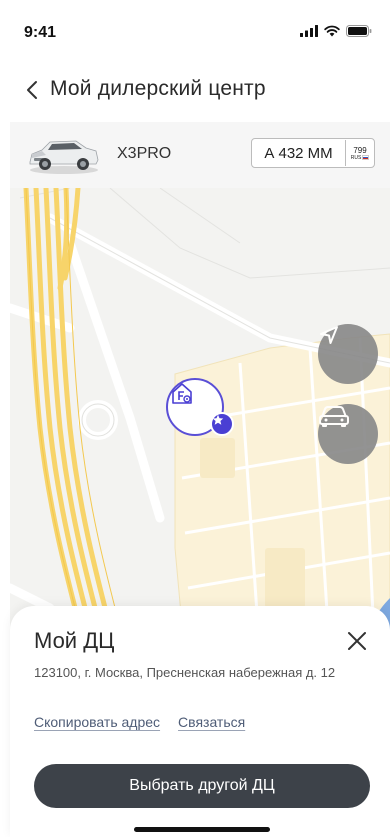 Image resolution: width=390 pixels, height=837 pixels. Describe the element at coordinates (359, 31) in the screenshot. I see `battery-icon` at that location.